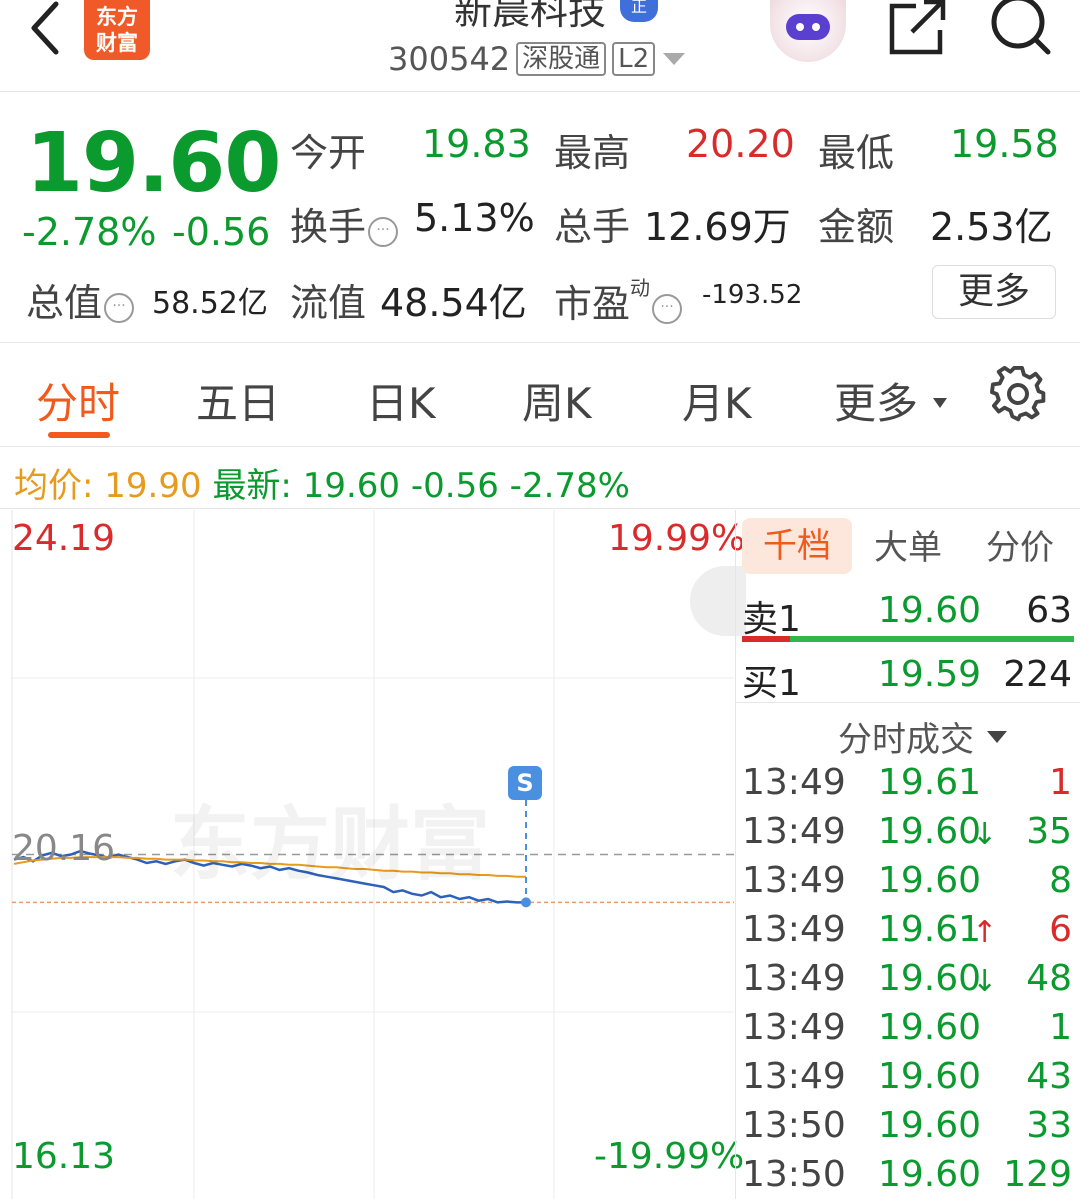 The width and height of the screenshot is (1080, 1199). What do you see at coordinates (89, 232) in the screenshot?
I see `change-percent: -2.78%` at bounding box center [89, 232].